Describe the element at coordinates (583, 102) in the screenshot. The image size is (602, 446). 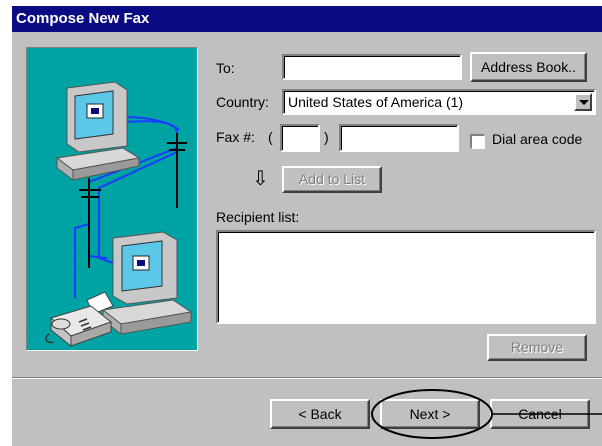
I see `chevron-down-icon` at that location.